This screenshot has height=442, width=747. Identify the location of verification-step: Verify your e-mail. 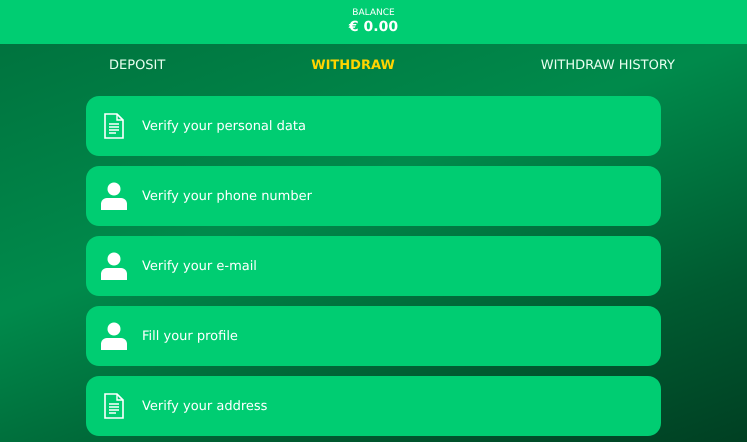
(373, 266).